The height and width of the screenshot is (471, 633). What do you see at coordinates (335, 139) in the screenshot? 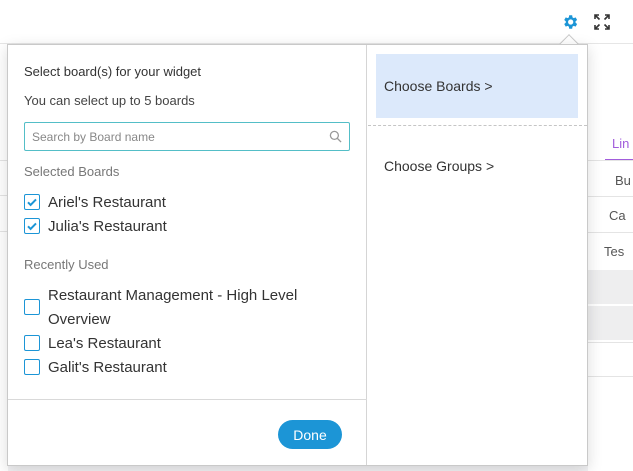
I see `search-icon` at bounding box center [335, 139].